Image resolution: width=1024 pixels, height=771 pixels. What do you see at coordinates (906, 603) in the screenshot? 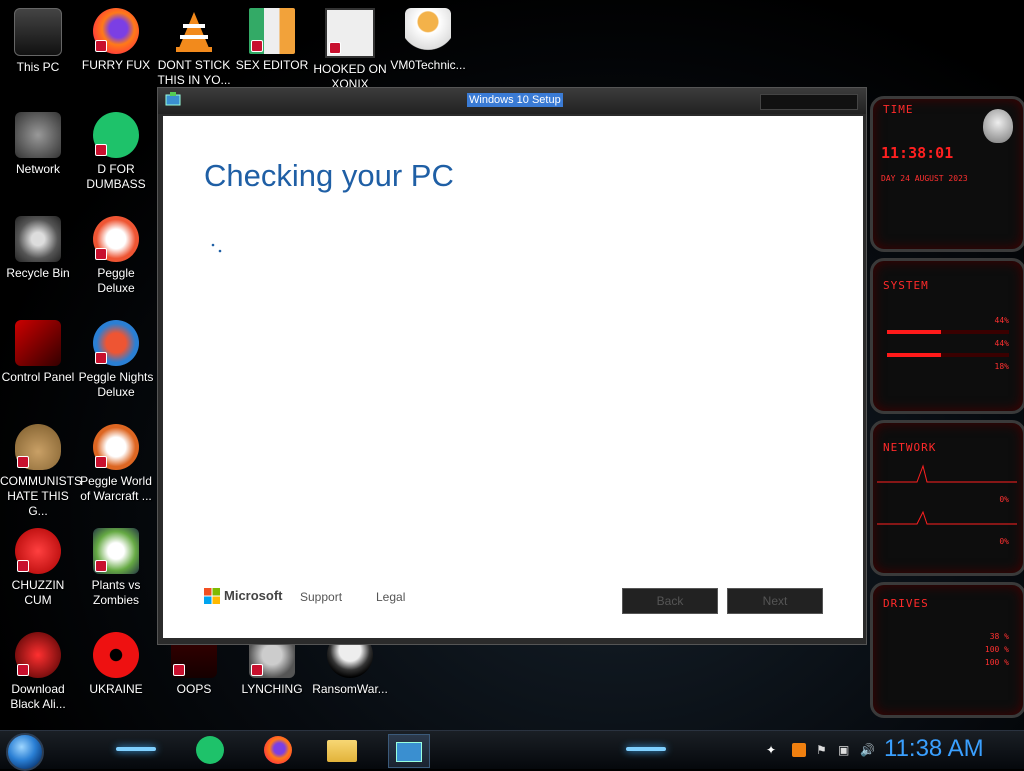
I see `drives-widget-title: DRIVES` at bounding box center [906, 603].